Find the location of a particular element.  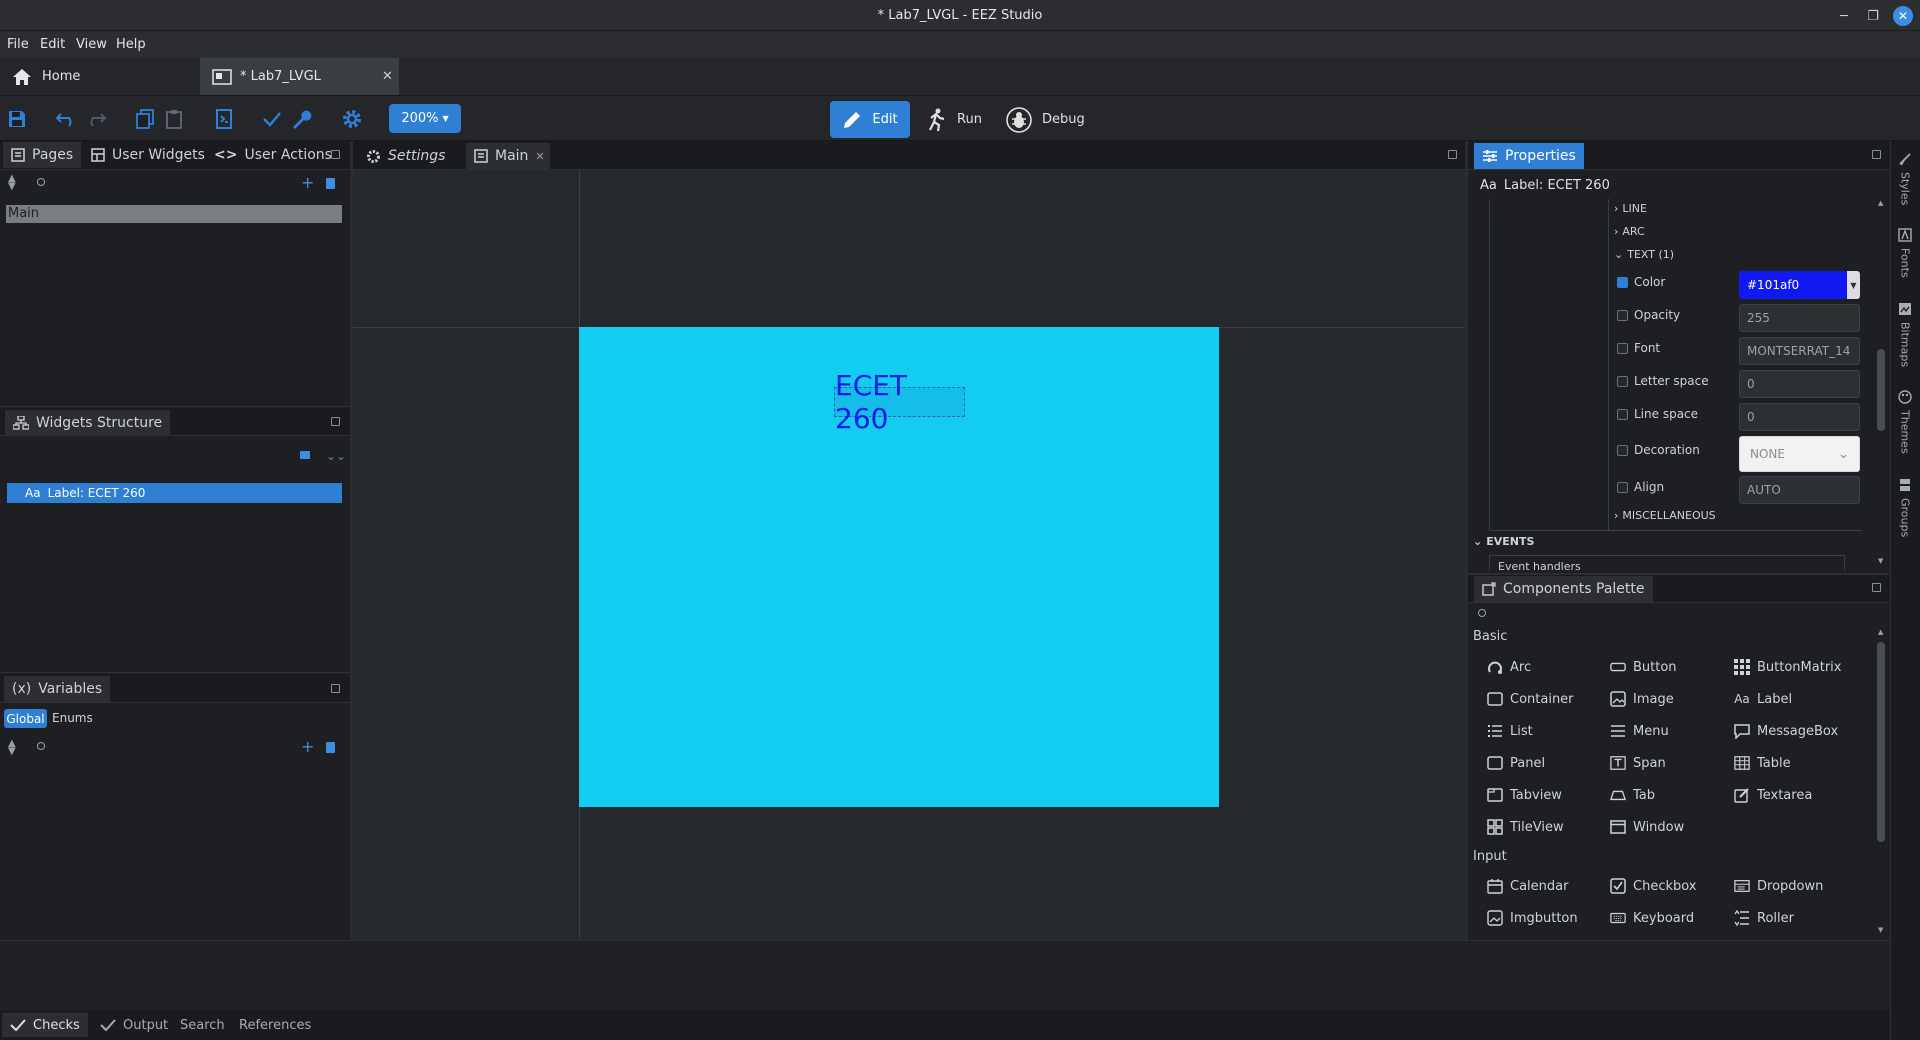

palette-item-label: Aa Label is located at coordinates (1763, 699).